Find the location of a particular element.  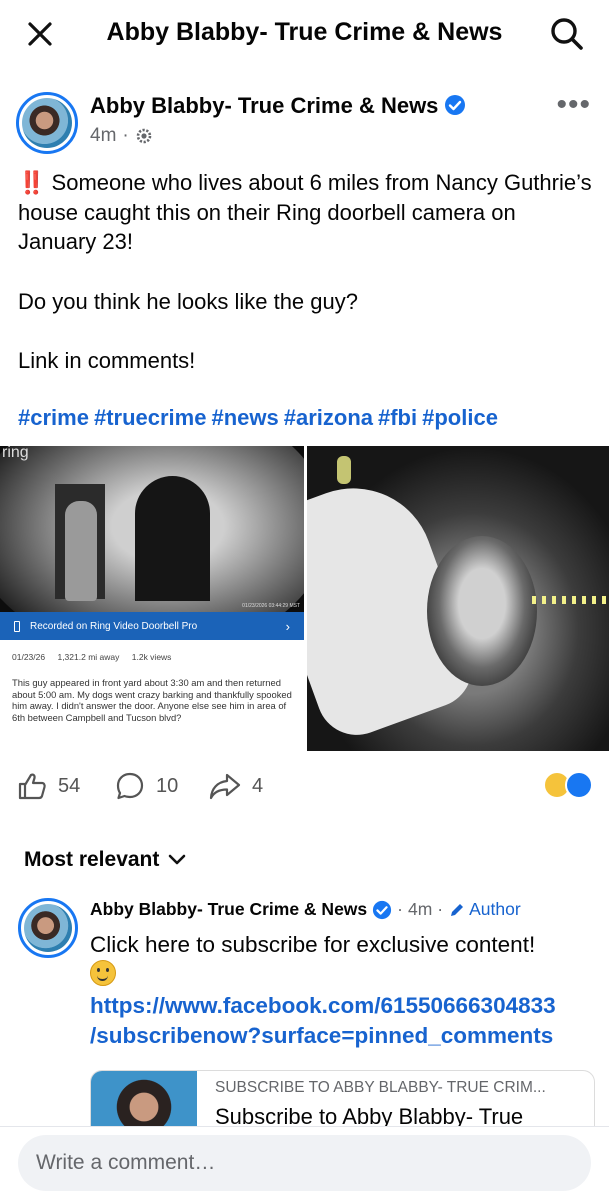

comment-input-box is located at coordinates (304, 1163).